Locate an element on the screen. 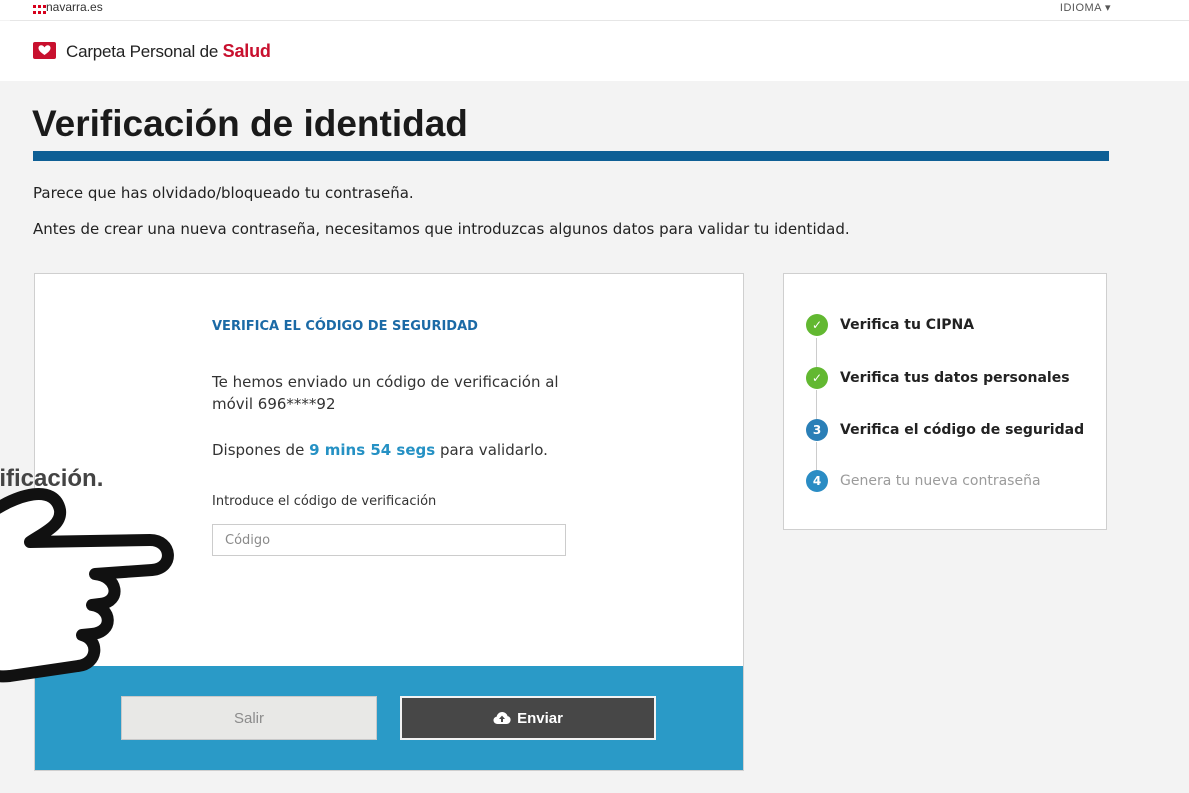  time-suffix: para validarlo. is located at coordinates (491, 450).